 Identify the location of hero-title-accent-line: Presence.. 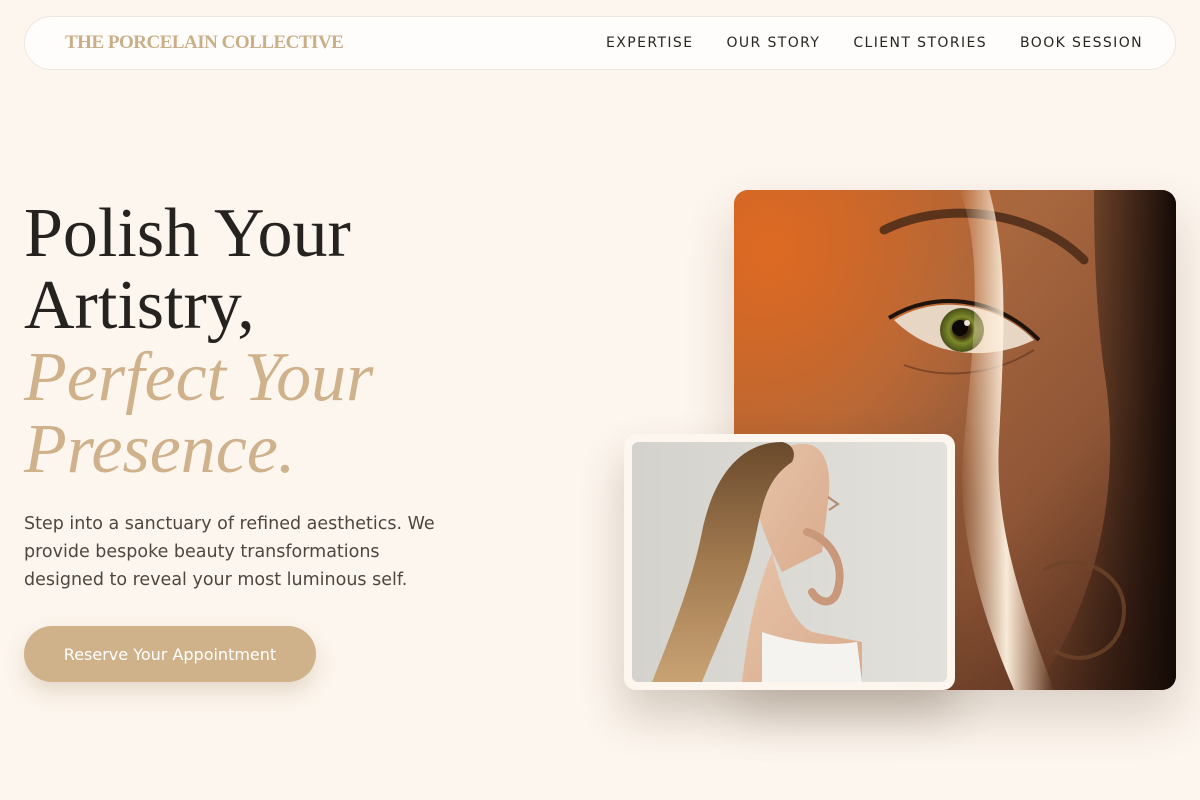
(160, 449).